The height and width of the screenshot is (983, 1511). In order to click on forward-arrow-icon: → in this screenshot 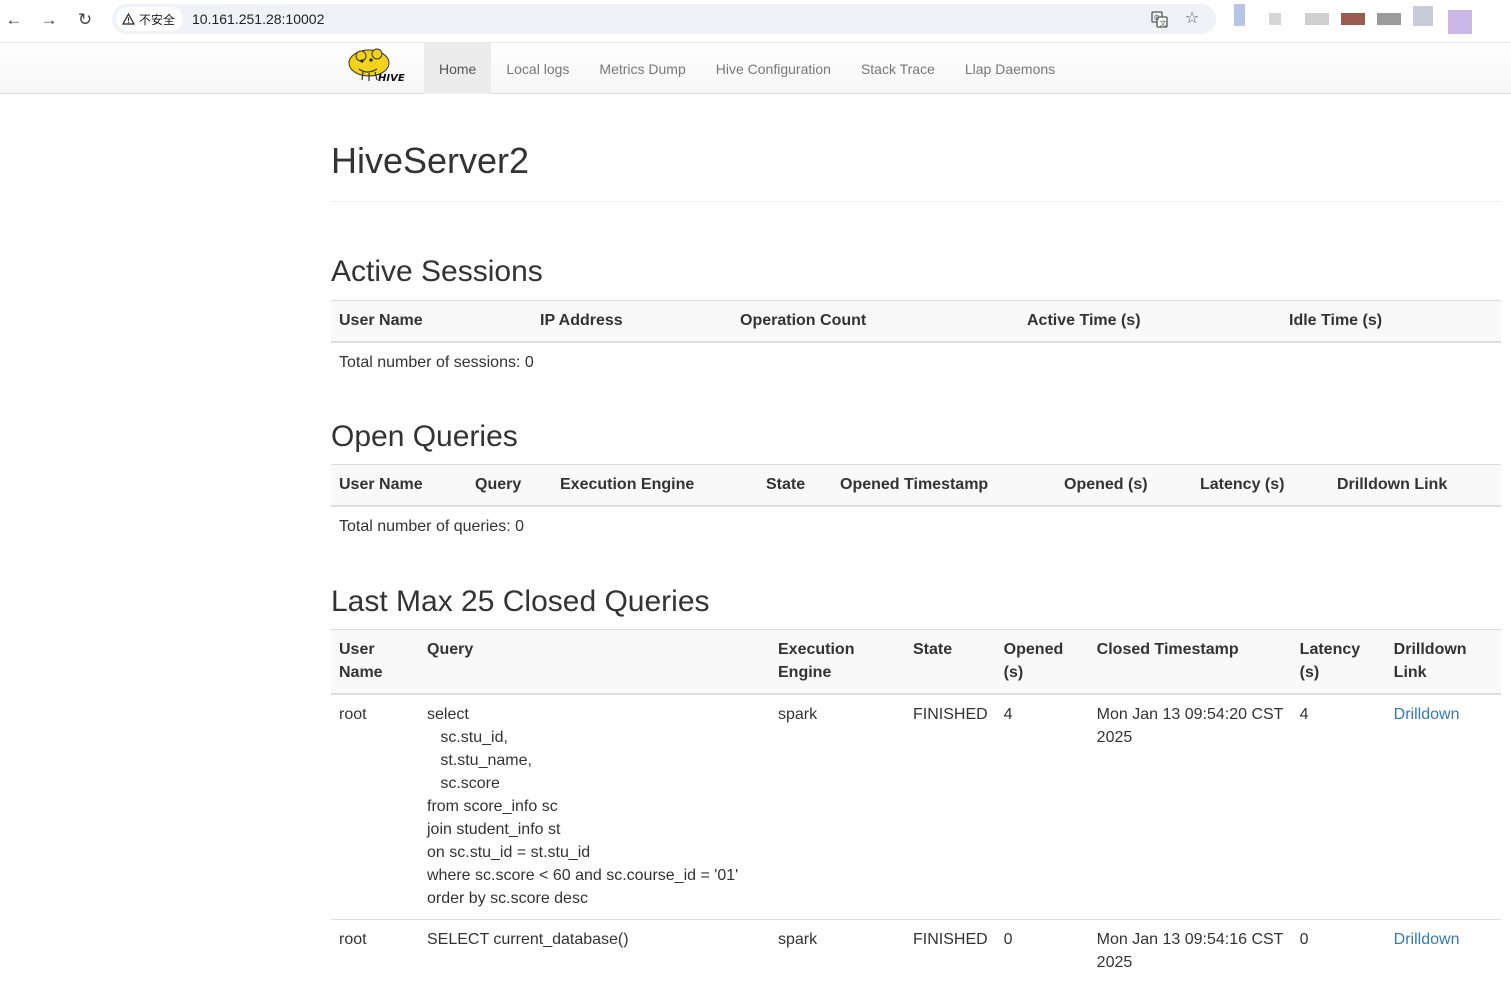, I will do `click(49, 19)`.